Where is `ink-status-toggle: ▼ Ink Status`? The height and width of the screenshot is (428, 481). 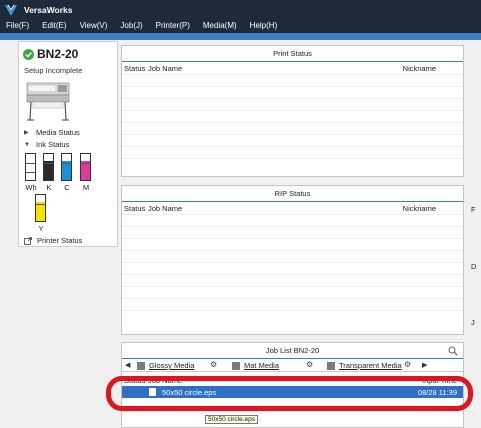
ink-status-toggle: ▼ Ink Status is located at coordinates (46, 144).